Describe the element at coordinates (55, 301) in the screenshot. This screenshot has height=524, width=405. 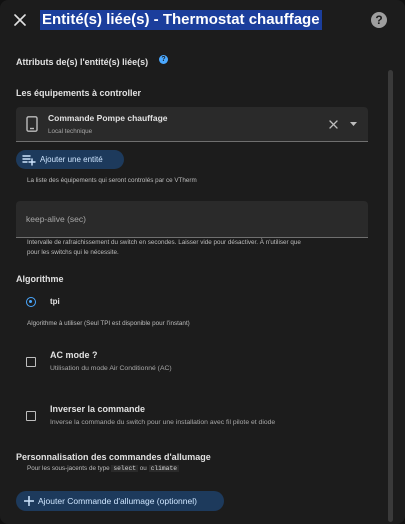
I see `tpi-label: tpi` at that location.